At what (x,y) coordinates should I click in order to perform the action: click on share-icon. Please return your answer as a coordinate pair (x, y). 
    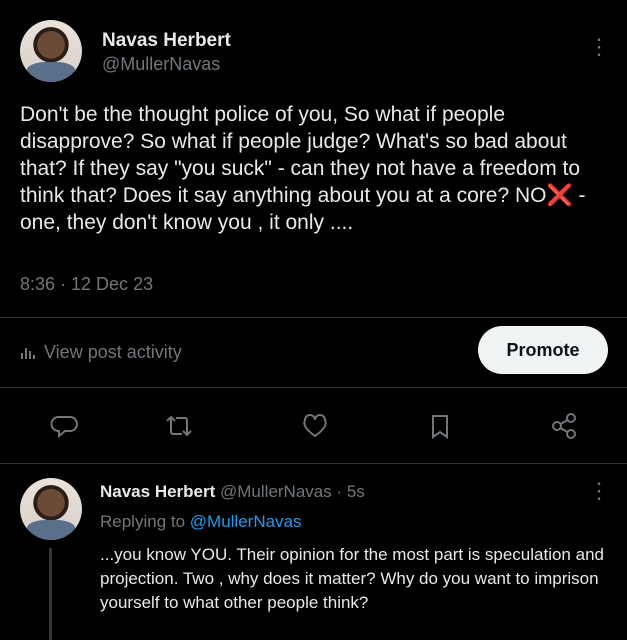
    Looking at the image, I should click on (564, 426).